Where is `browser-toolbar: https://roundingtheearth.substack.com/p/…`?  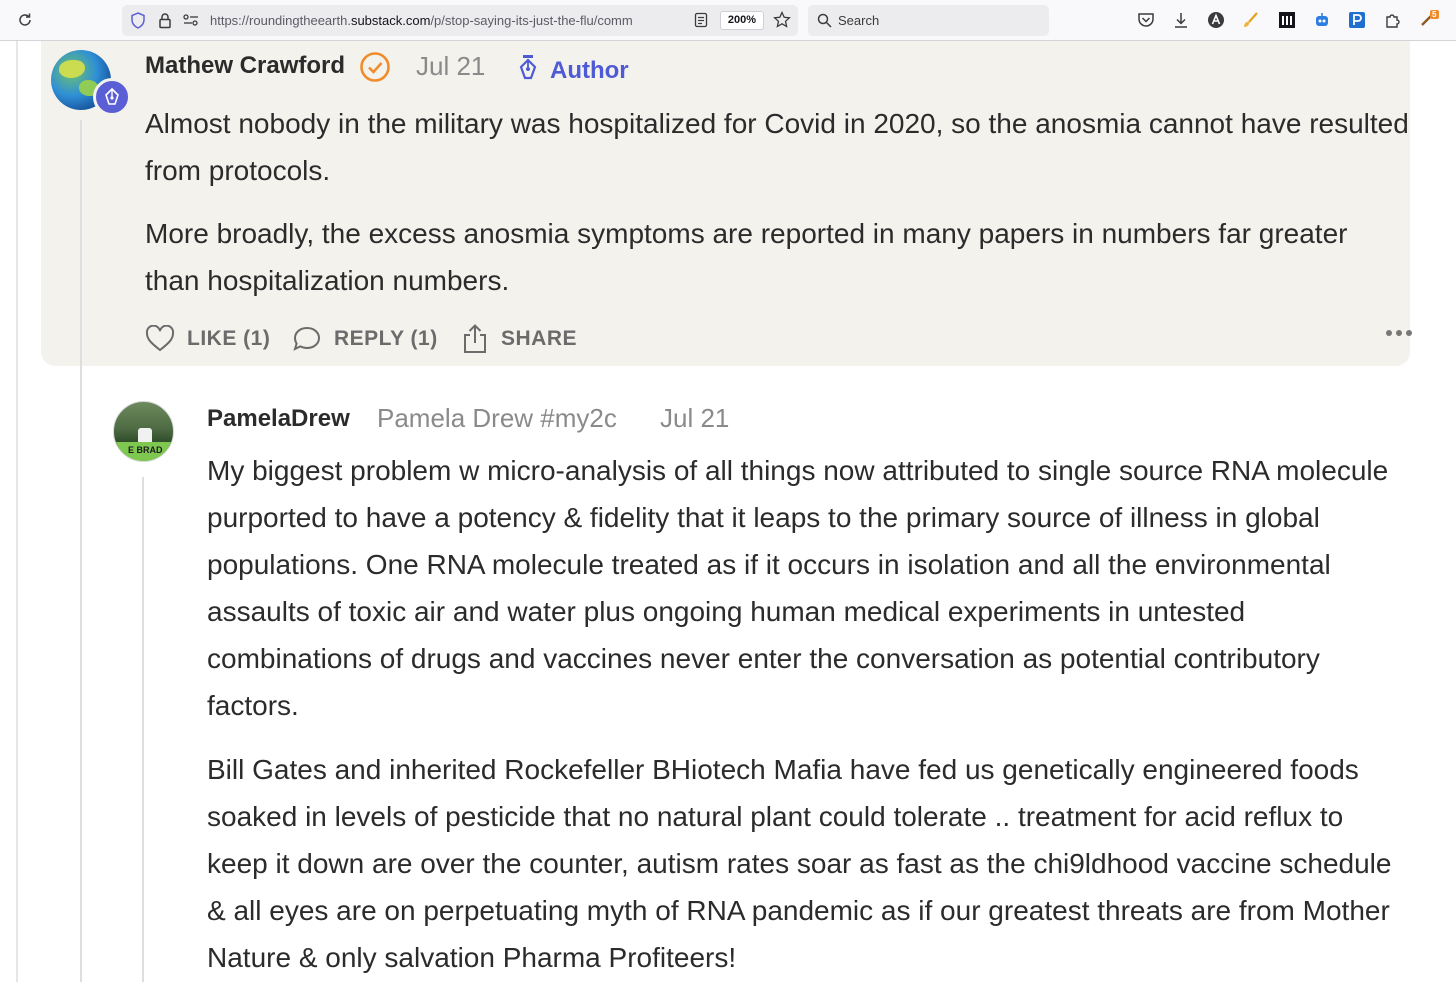
browser-toolbar: https://roundingtheearth.substack.com/p/… is located at coordinates (728, 20).